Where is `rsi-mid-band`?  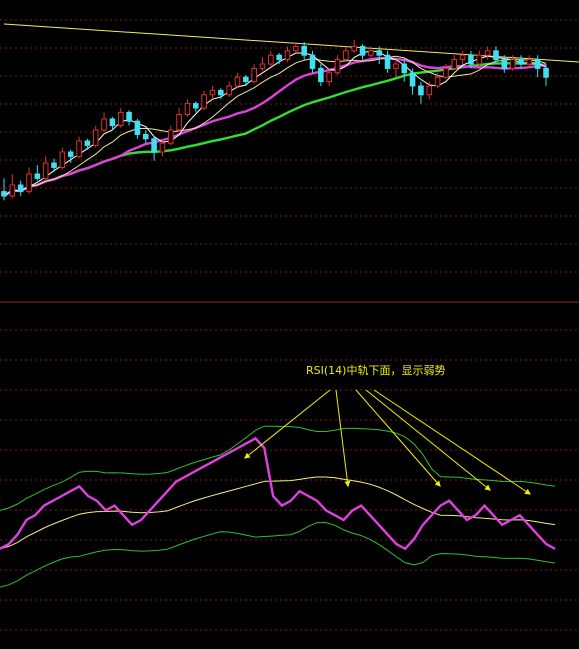
rsi-mid-band is located at coordinates (278, 513).